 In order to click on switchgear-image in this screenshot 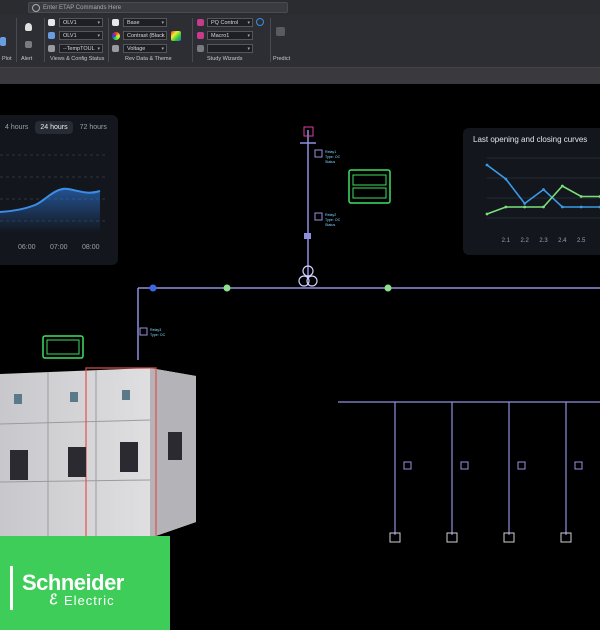, I will do `click(98, 454)`.